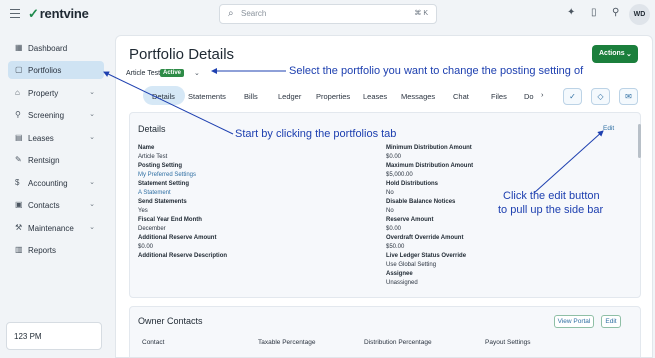 The image size is (655, 358). I want to click on arrow-to-portfolios-tab, so click(168, 103).